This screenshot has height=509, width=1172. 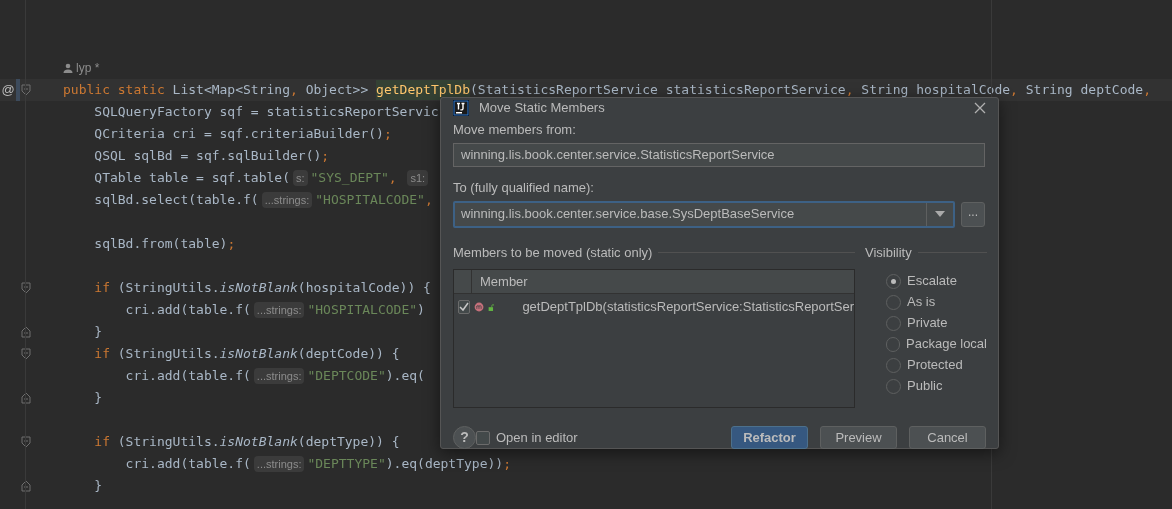 What do you see at coordinates (932, 281) in the screenshot?
I see `radio-label: Escalate` at bounding box center [932, 281].